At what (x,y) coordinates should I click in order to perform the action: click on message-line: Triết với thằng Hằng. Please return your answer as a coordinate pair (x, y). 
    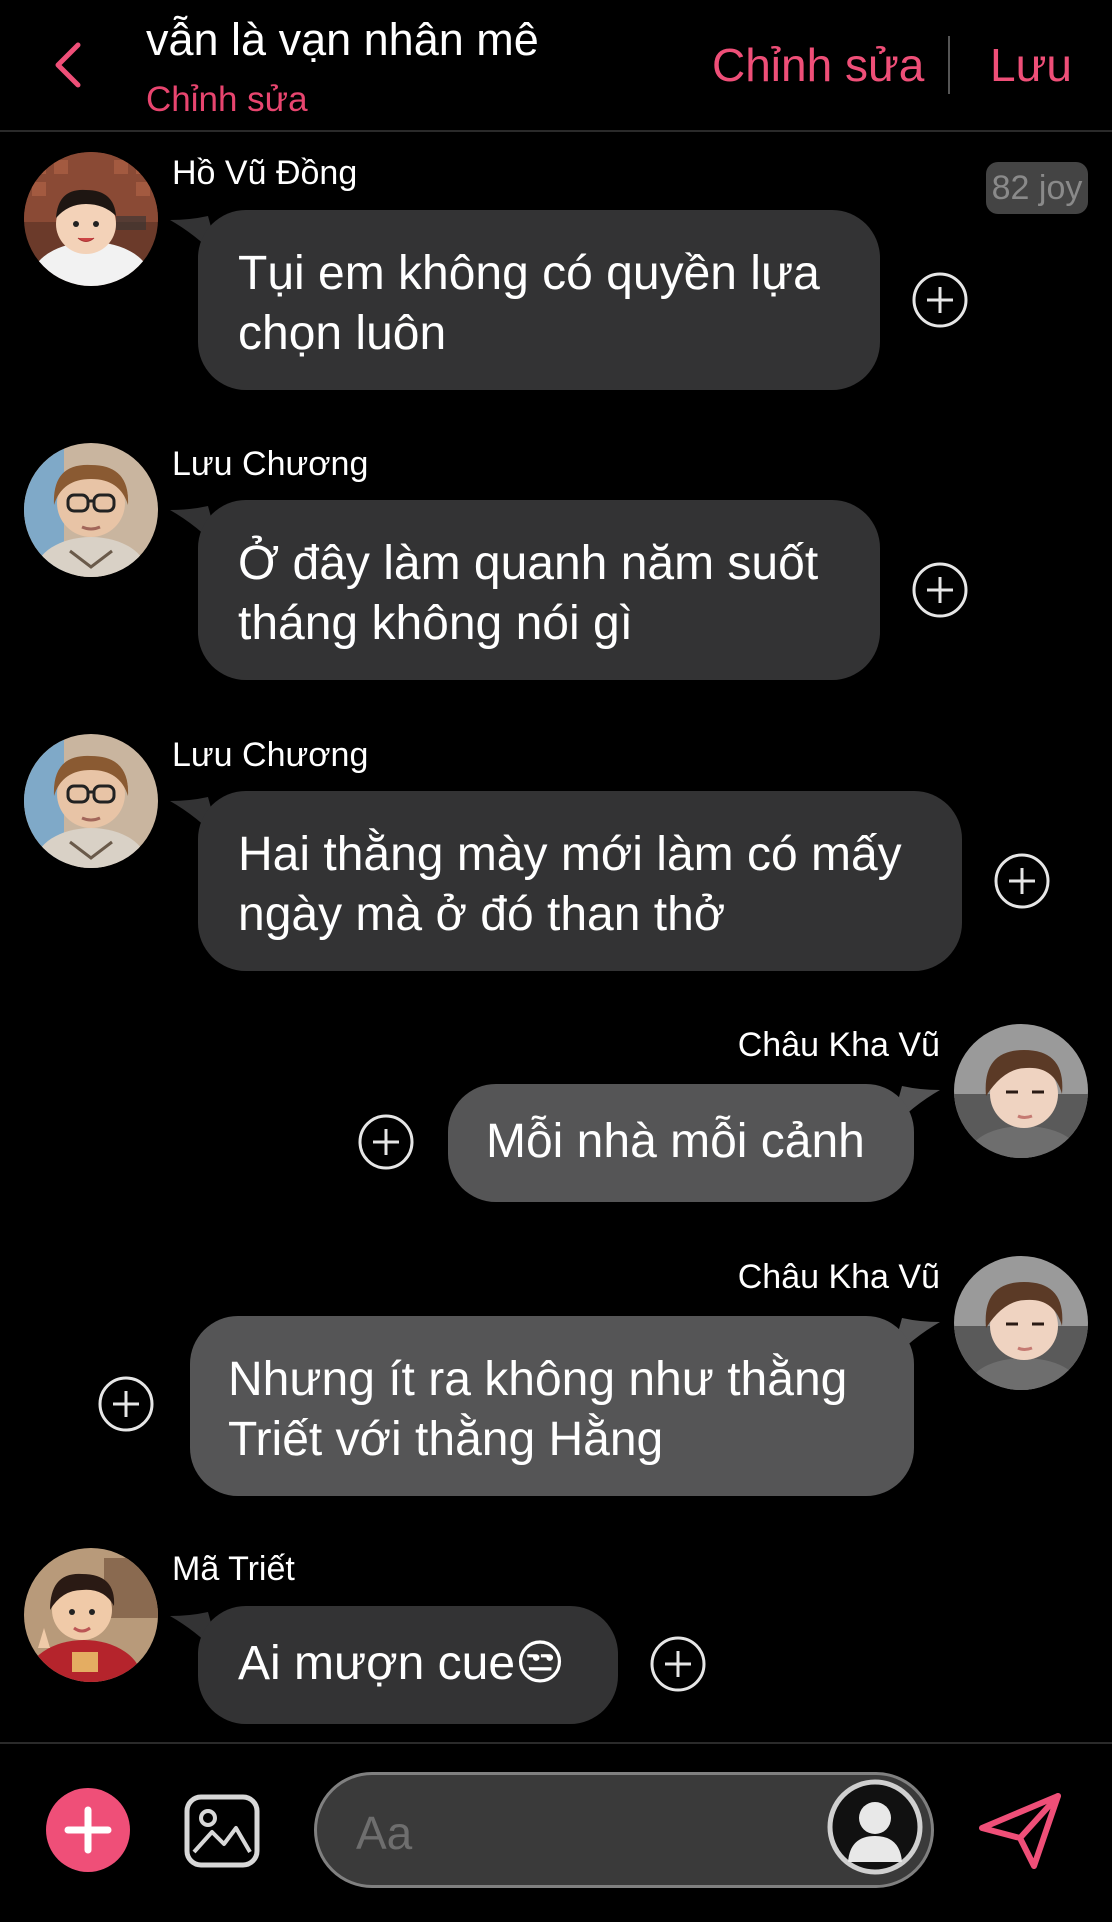
    Looking at the image, I should click on (446, 1439).